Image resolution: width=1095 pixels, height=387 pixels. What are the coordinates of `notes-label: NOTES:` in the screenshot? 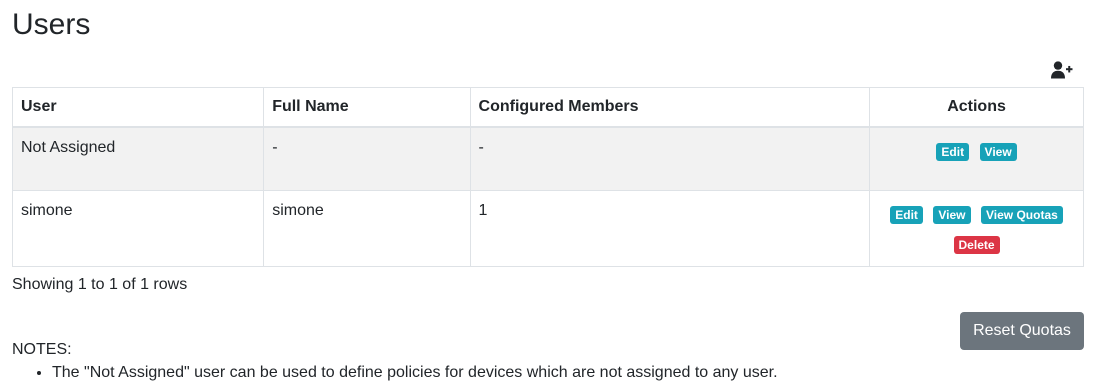 It's located at (42, 349).